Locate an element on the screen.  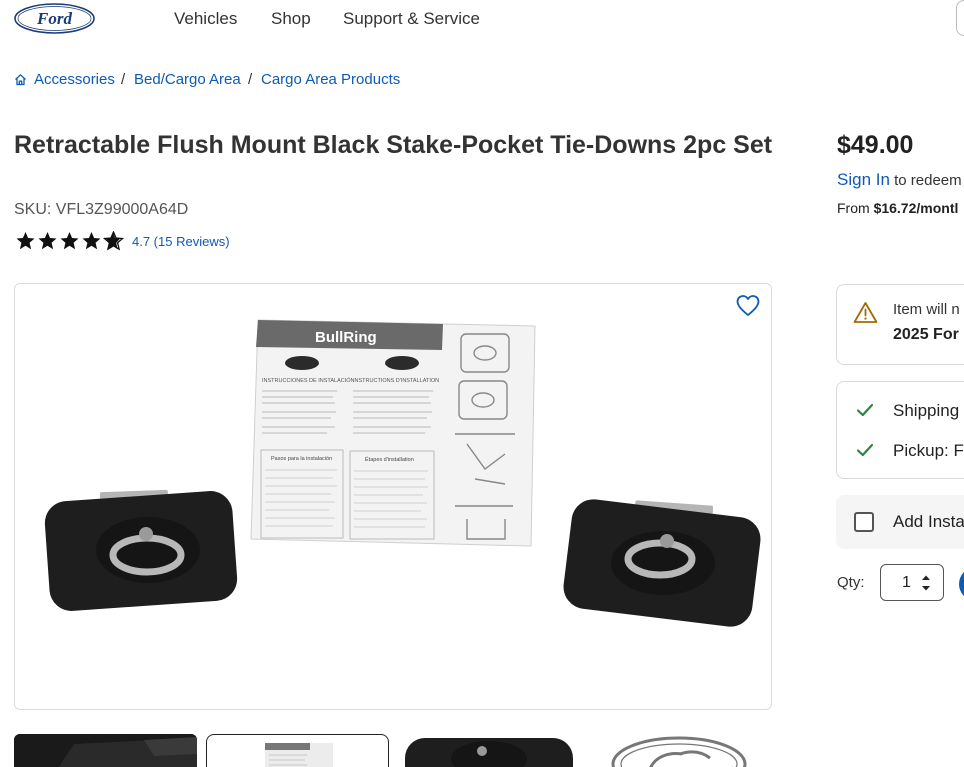
sign-in-link: Sign In is located at coordinates (863, 179).